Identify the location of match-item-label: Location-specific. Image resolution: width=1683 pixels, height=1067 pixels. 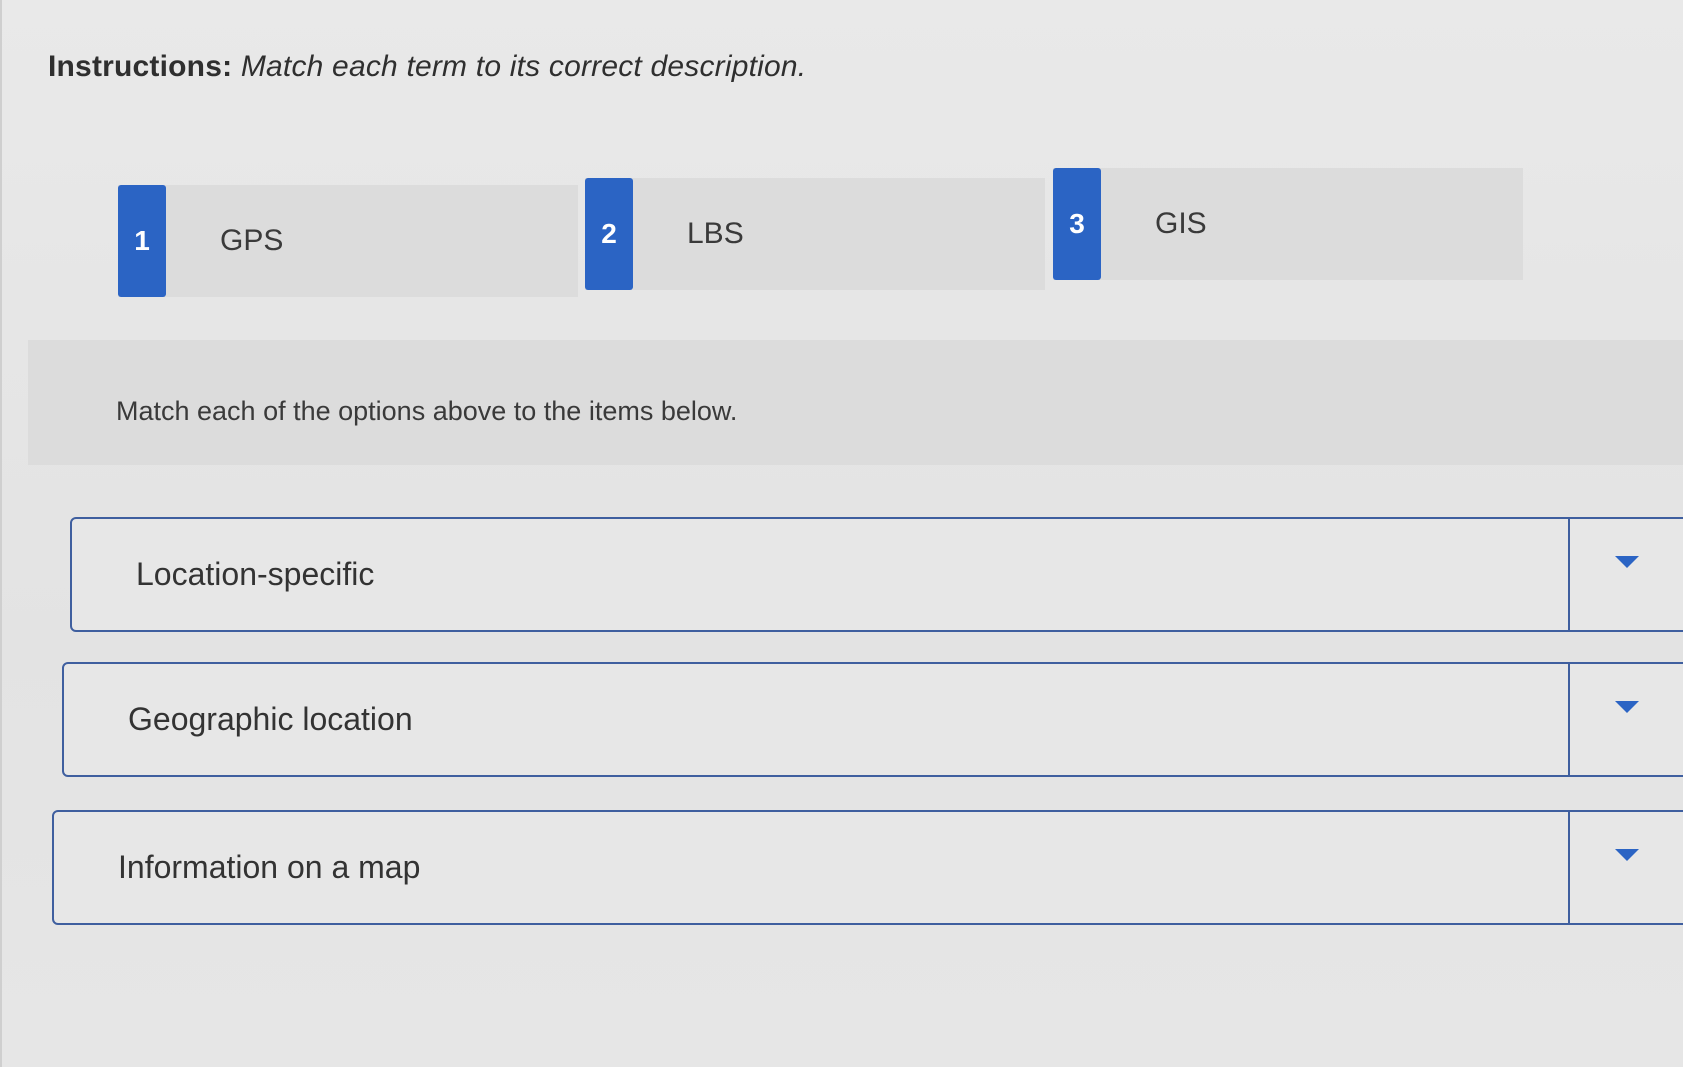
(255, 574).